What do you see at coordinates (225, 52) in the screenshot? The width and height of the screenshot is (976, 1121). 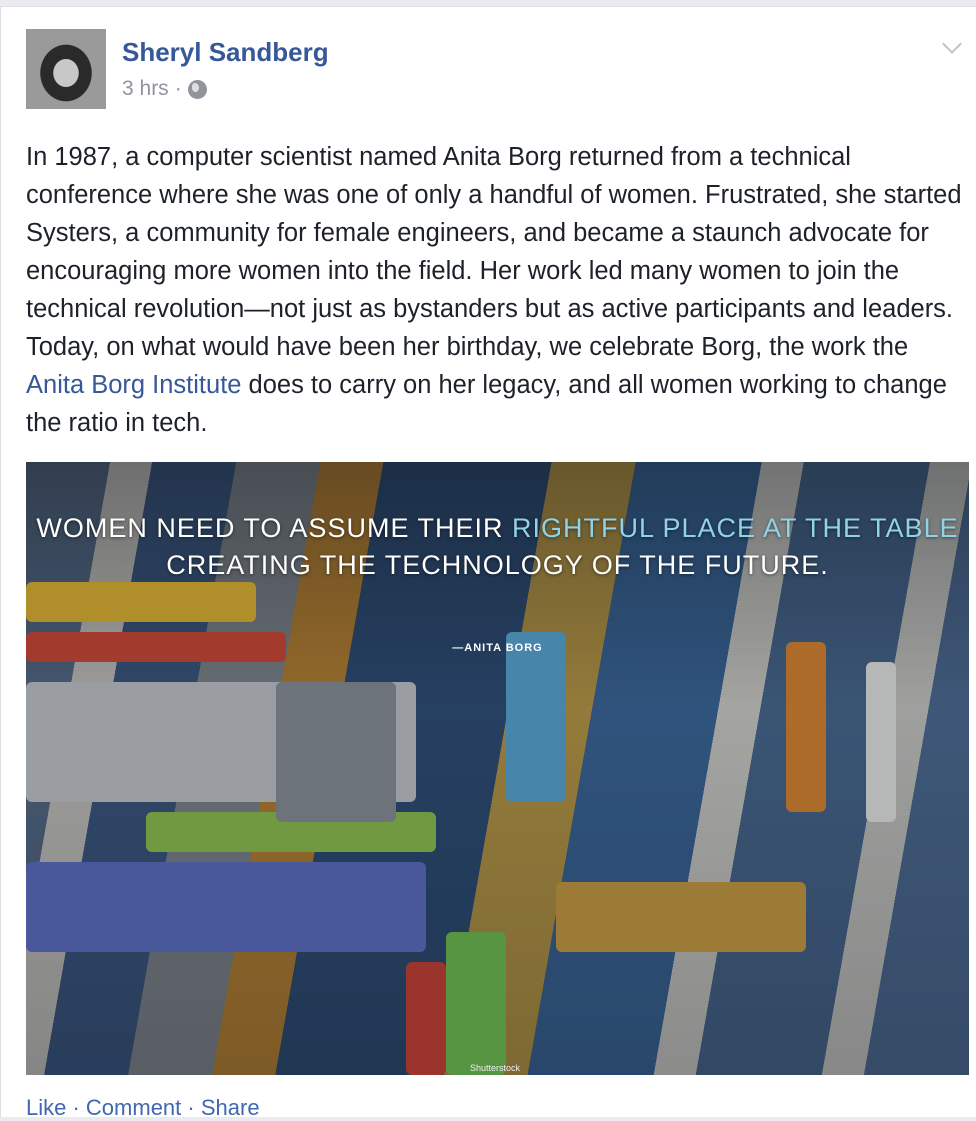 I see `author-name-link: Sheryl Sandberg` at bounding box center [225, 52].